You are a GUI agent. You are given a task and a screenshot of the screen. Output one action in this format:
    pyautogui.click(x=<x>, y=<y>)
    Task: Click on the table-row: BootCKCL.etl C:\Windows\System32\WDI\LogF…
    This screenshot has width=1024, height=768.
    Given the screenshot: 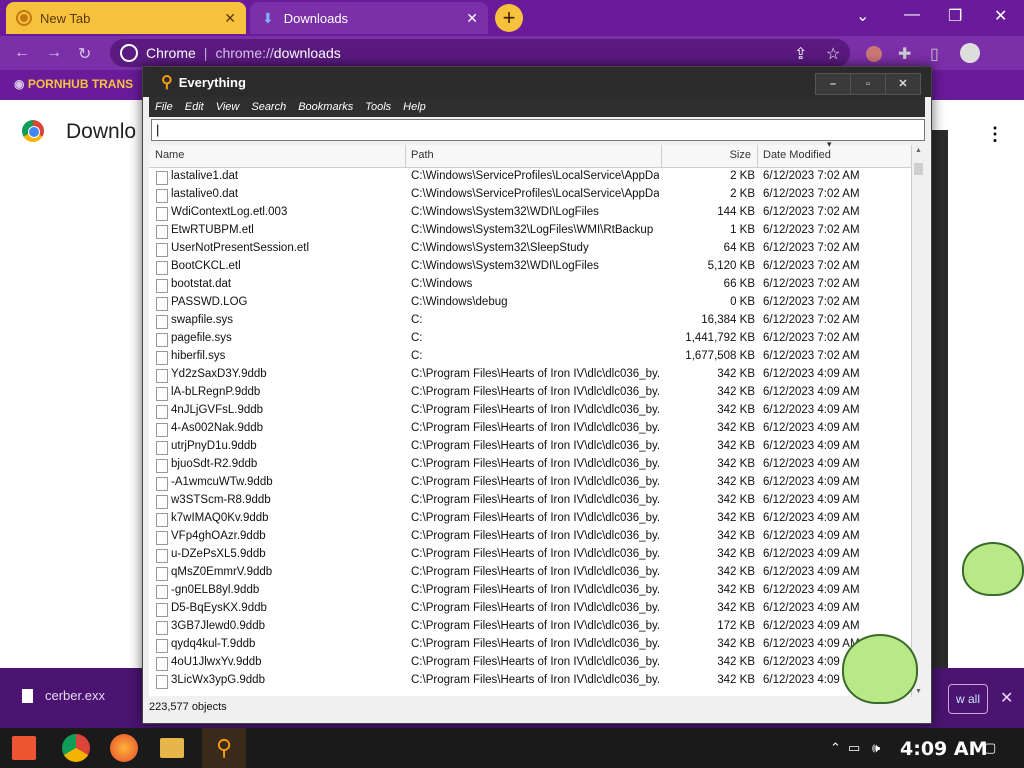 What is the action you would take?
    pyautogui.click(x=530, y=267)
    